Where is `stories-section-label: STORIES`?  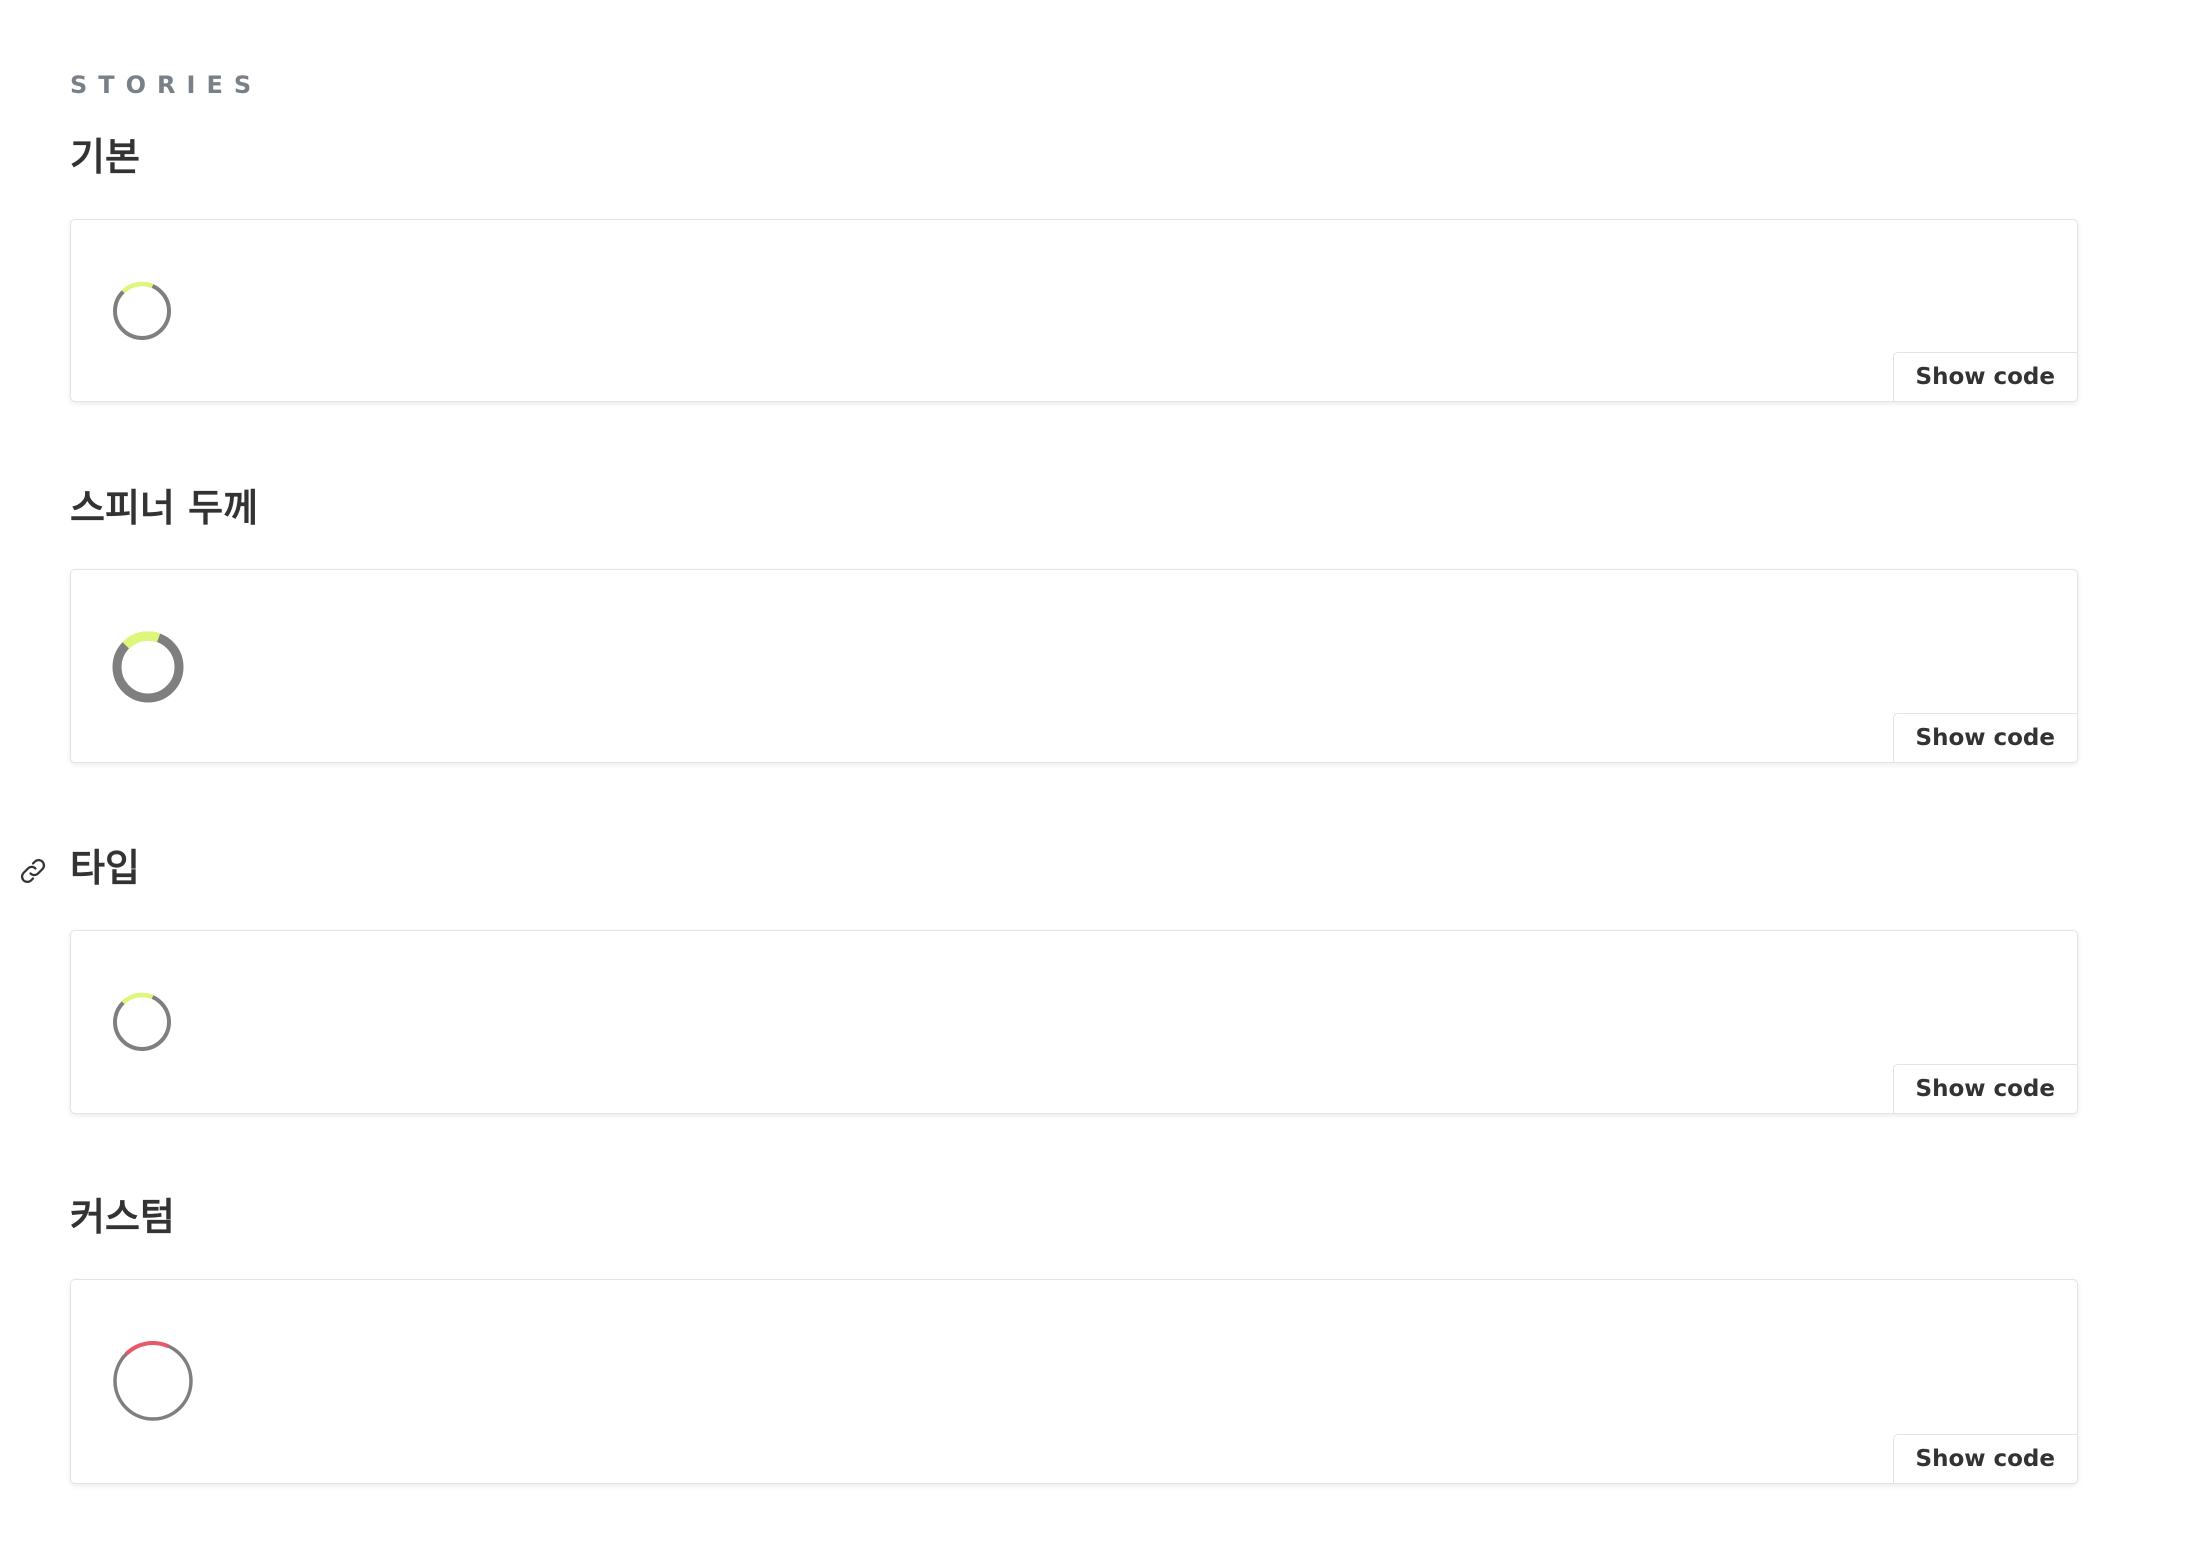 stories-section-label: STORIES is located at coordinates (166, 85).